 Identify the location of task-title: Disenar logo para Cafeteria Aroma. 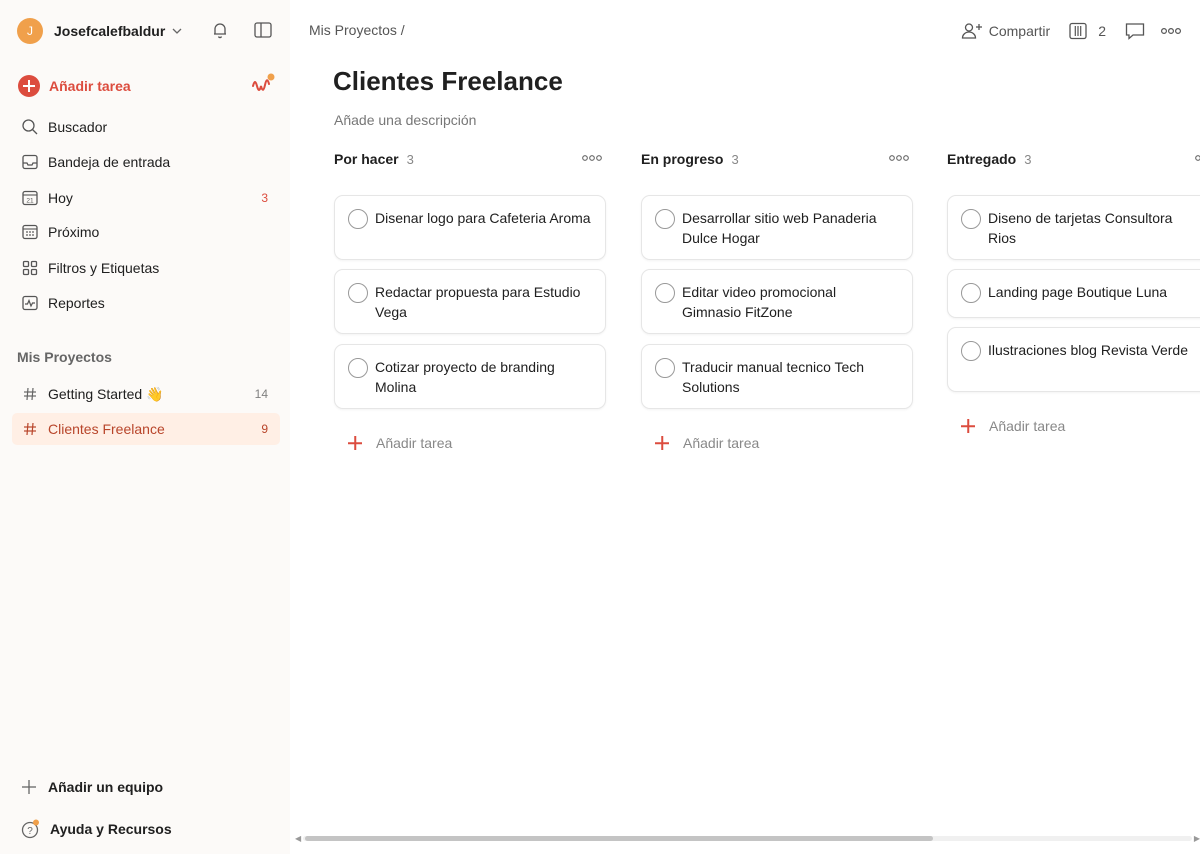
(483, 218).